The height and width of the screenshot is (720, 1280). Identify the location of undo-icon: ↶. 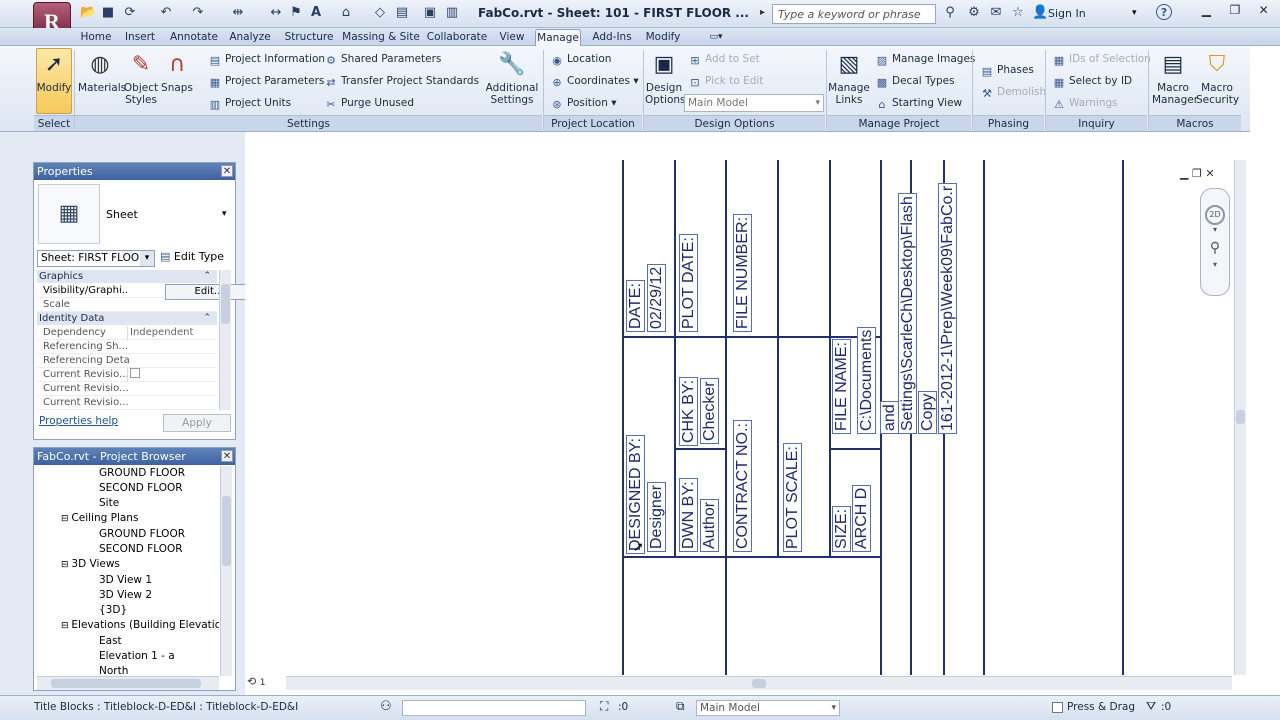
(166, 13).